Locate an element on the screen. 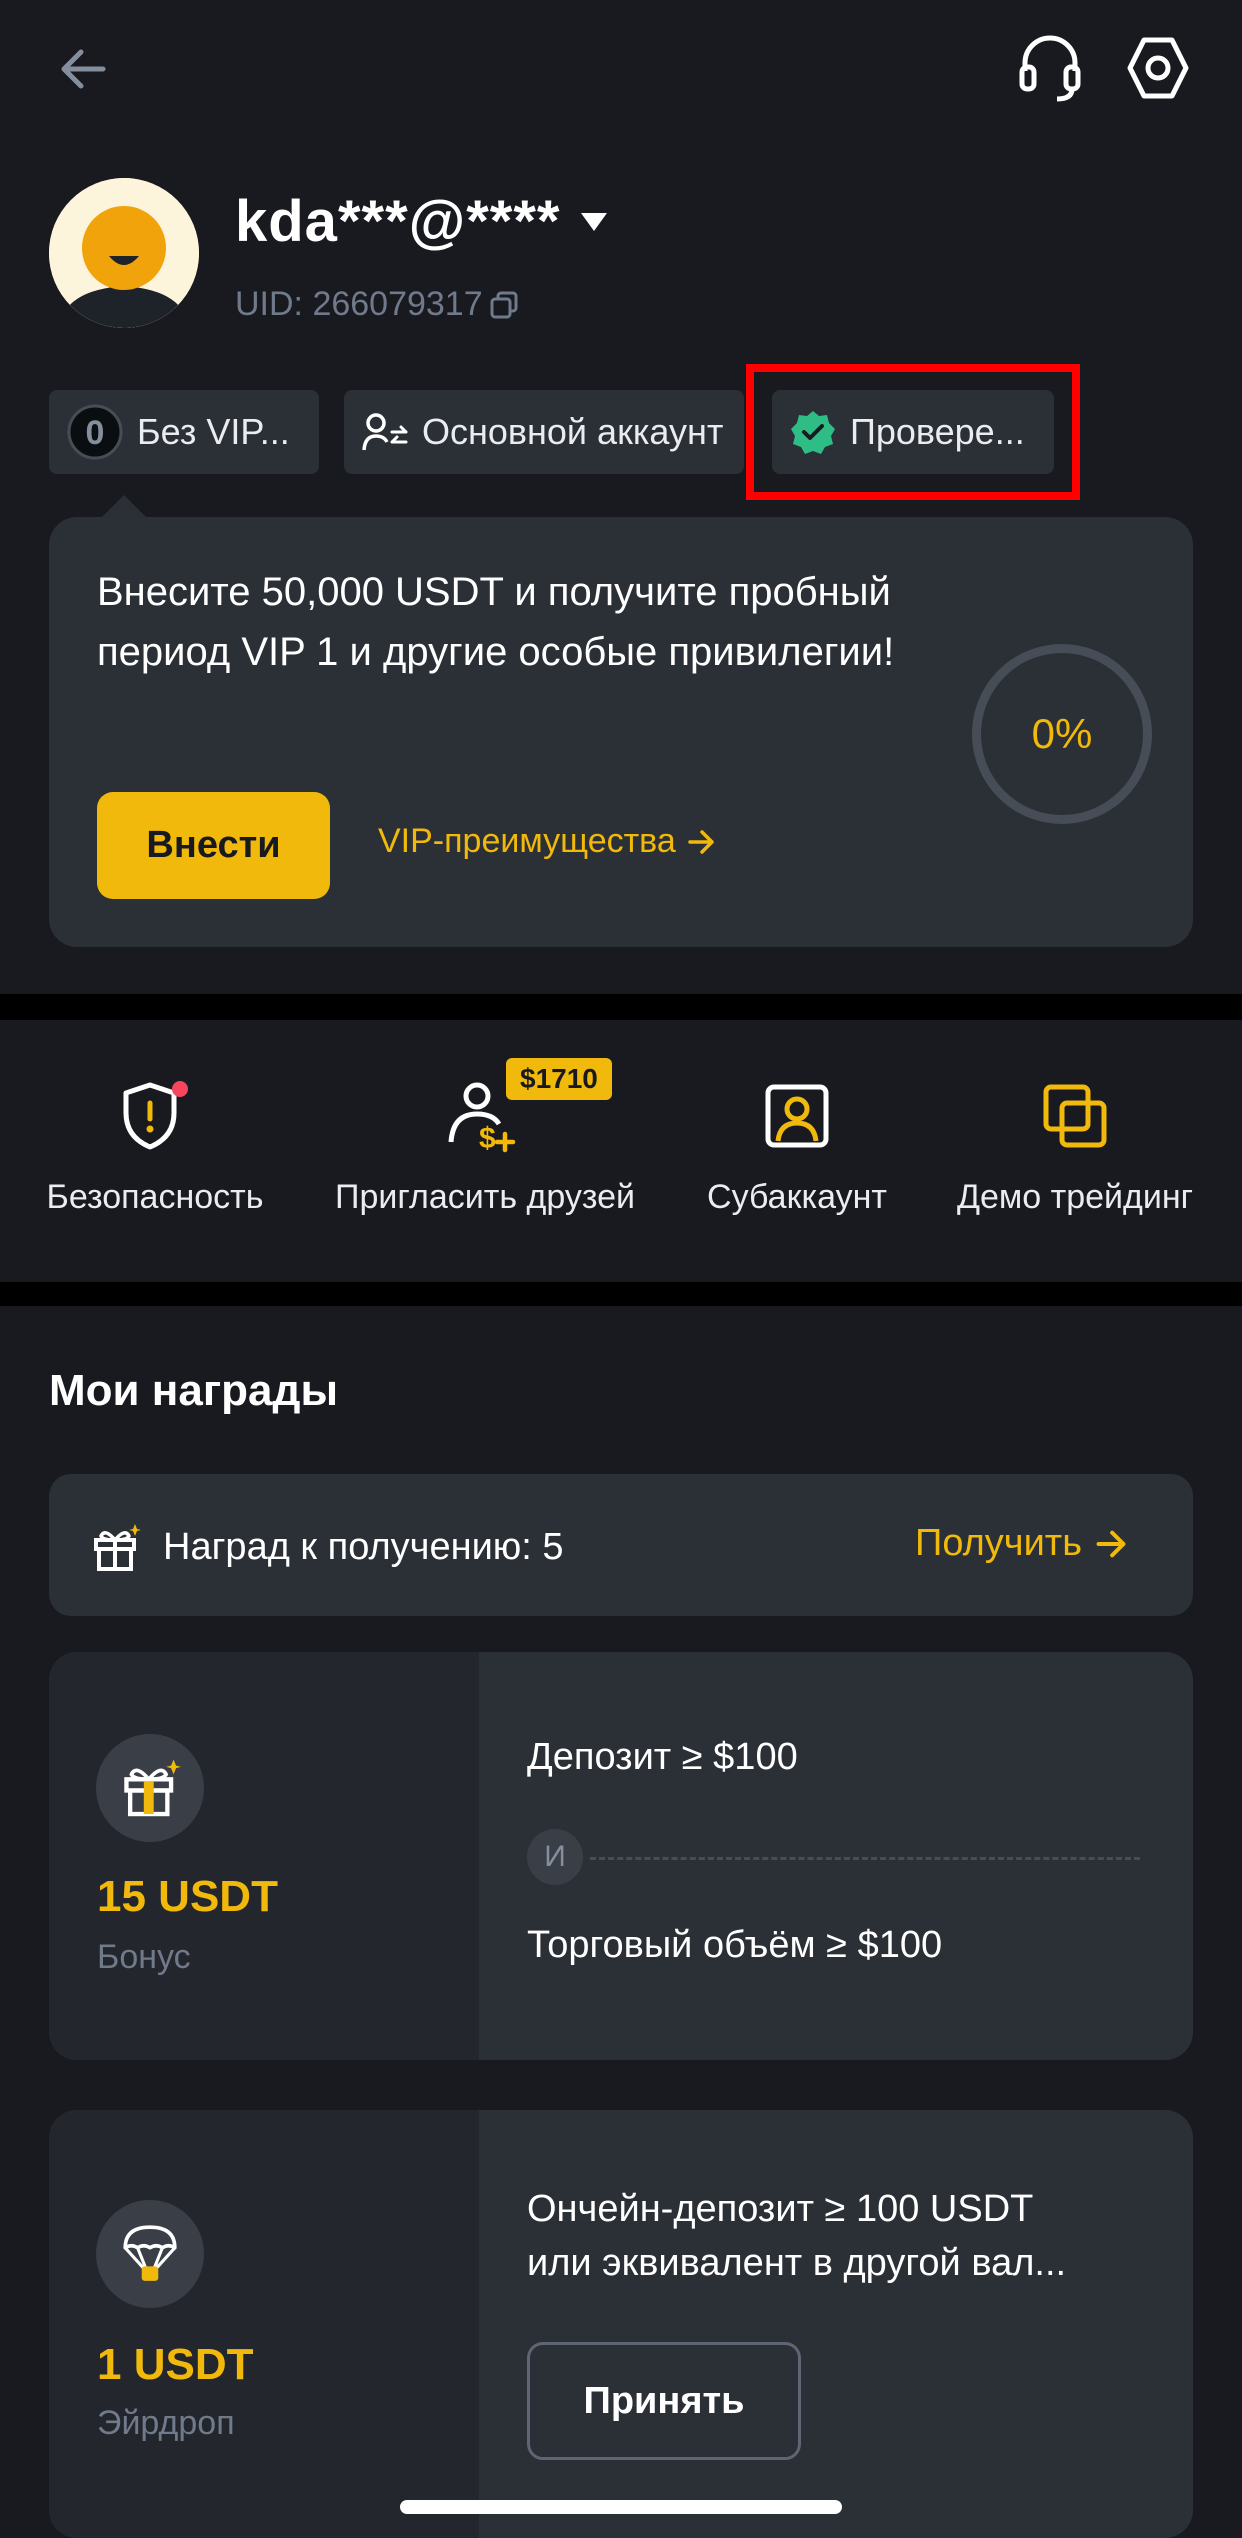  vip-benefits-label: VIP-преимущества is located at coordinates (527, 841).